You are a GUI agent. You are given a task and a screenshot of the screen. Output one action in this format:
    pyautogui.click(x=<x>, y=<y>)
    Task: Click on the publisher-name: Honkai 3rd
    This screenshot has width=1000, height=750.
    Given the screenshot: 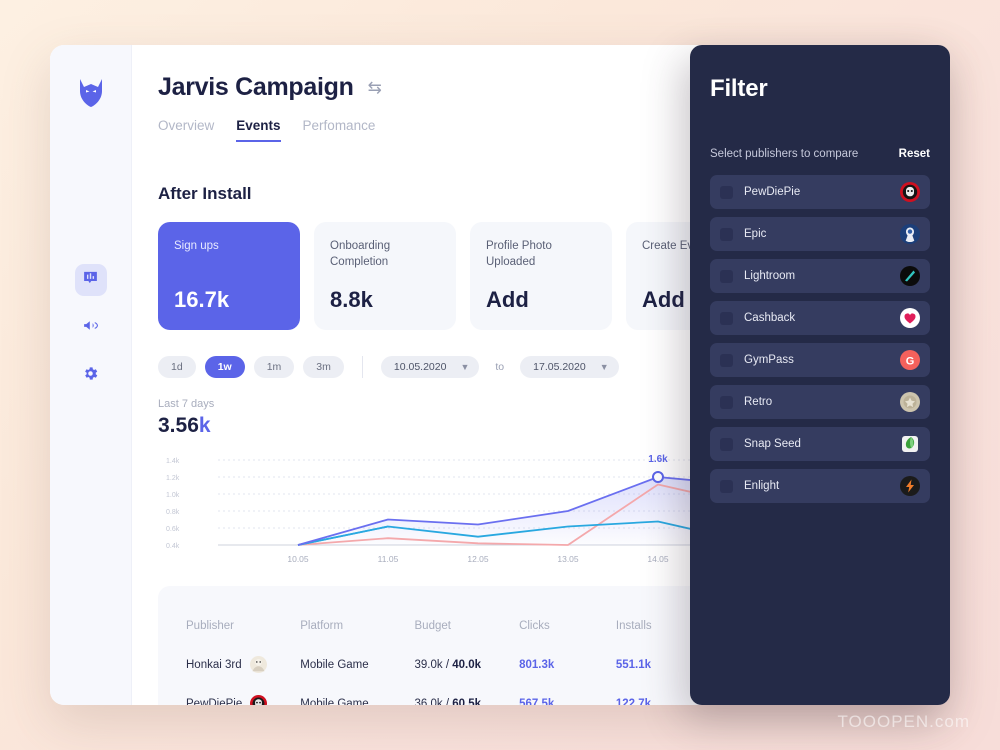 What is the action you would take?
    pyautogui.click(x=214, y=664)
    